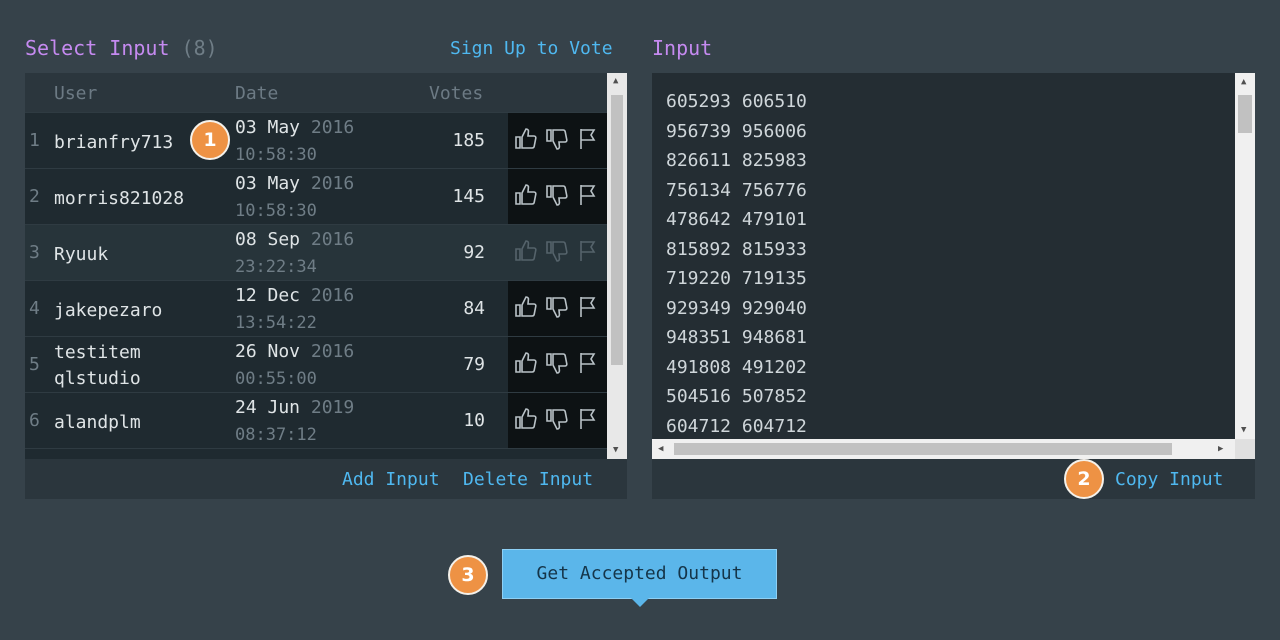 This screenshot has width=1280, height=640. I want to click on scroll-left-arrow-icon: ◀, so click(660, 449).